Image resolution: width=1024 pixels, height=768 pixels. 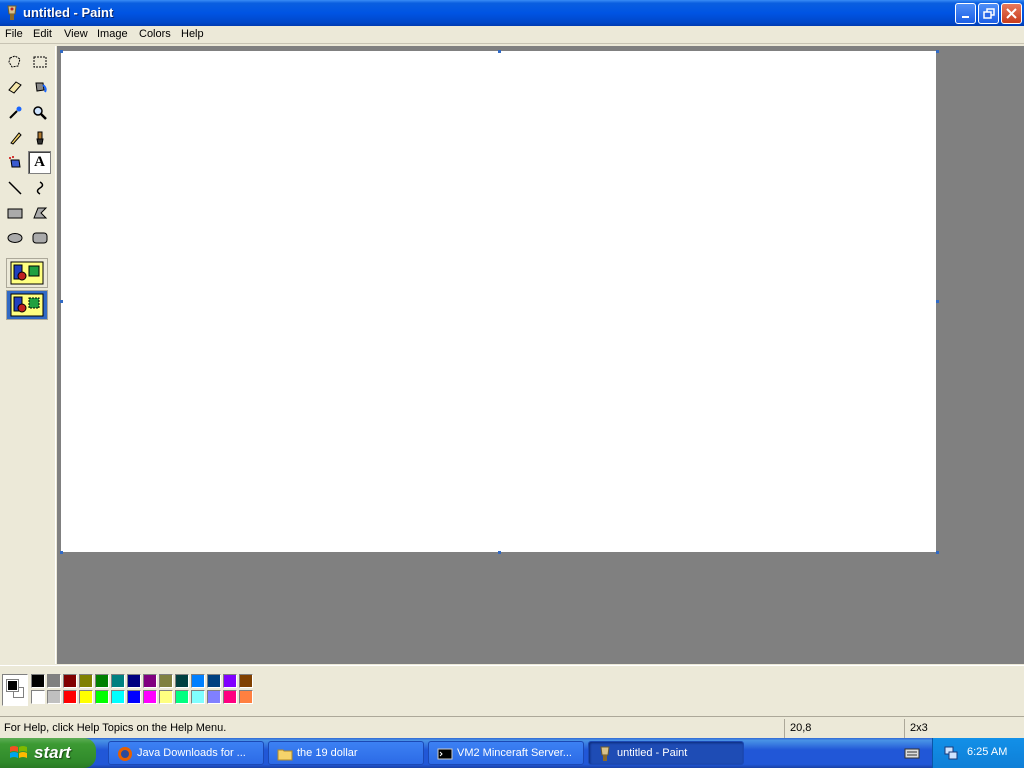 I want to click on minimize-button, so click(x=965, y=13).